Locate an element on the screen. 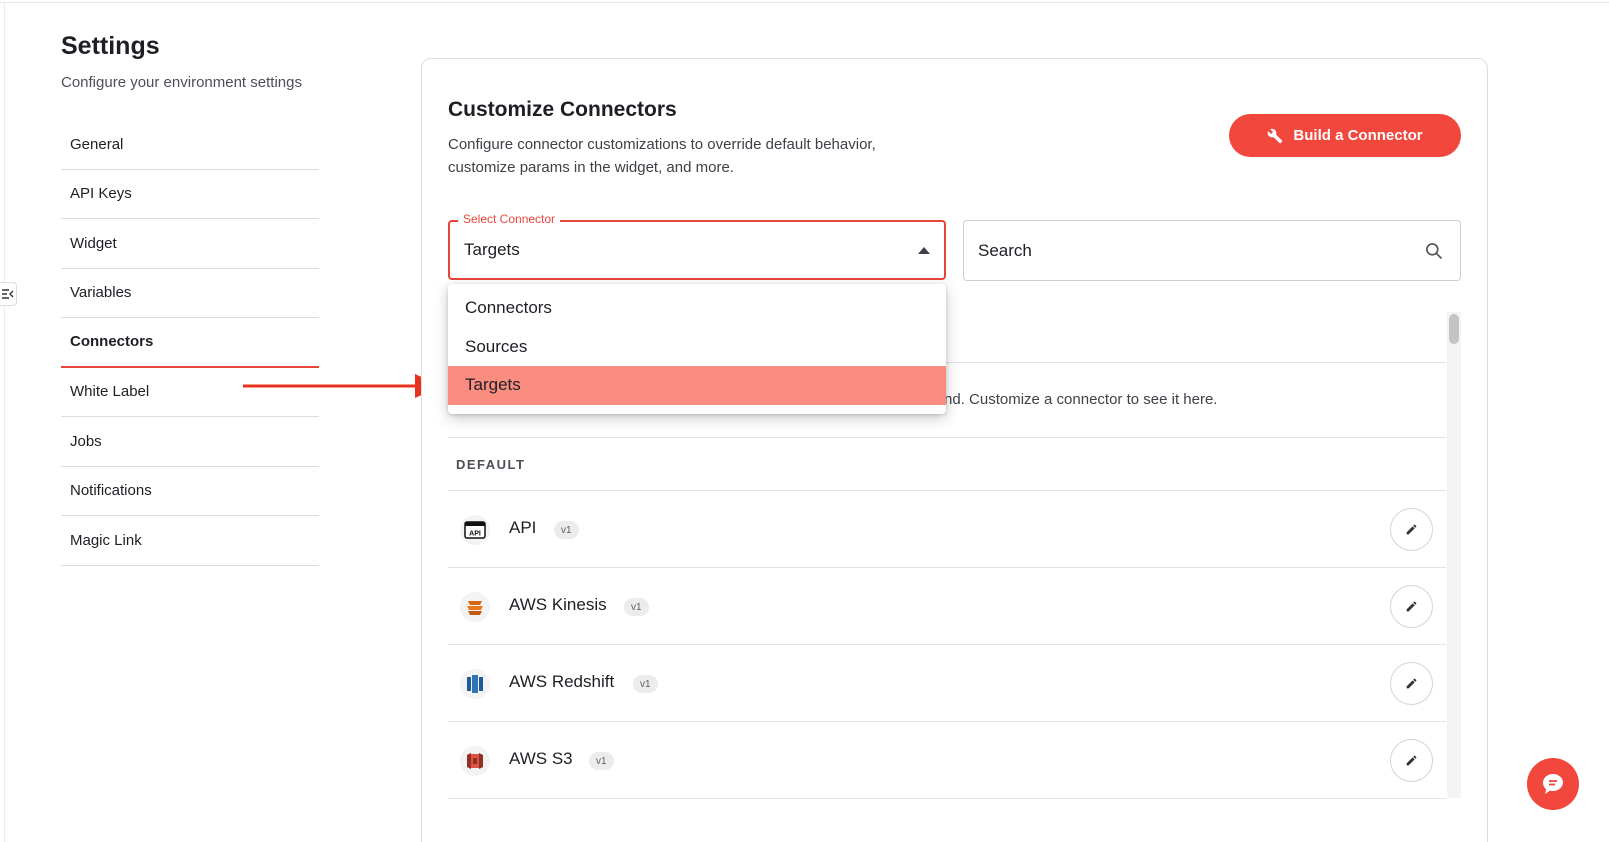 The image size is (1609, 842). annotation-arrow is located at coordinates (342, 386).